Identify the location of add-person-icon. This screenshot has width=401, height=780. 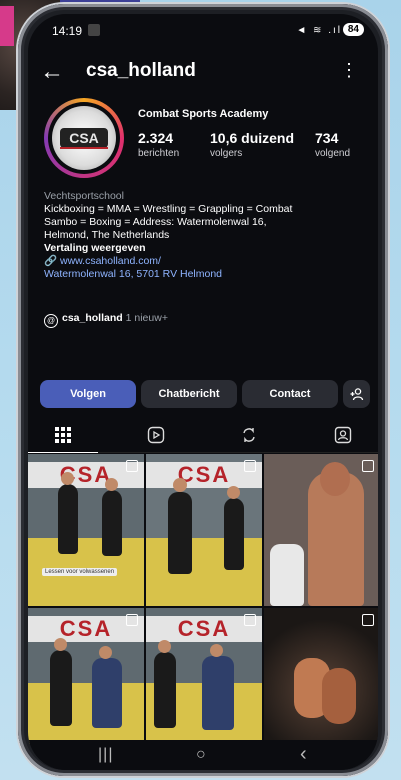
(356, 394).